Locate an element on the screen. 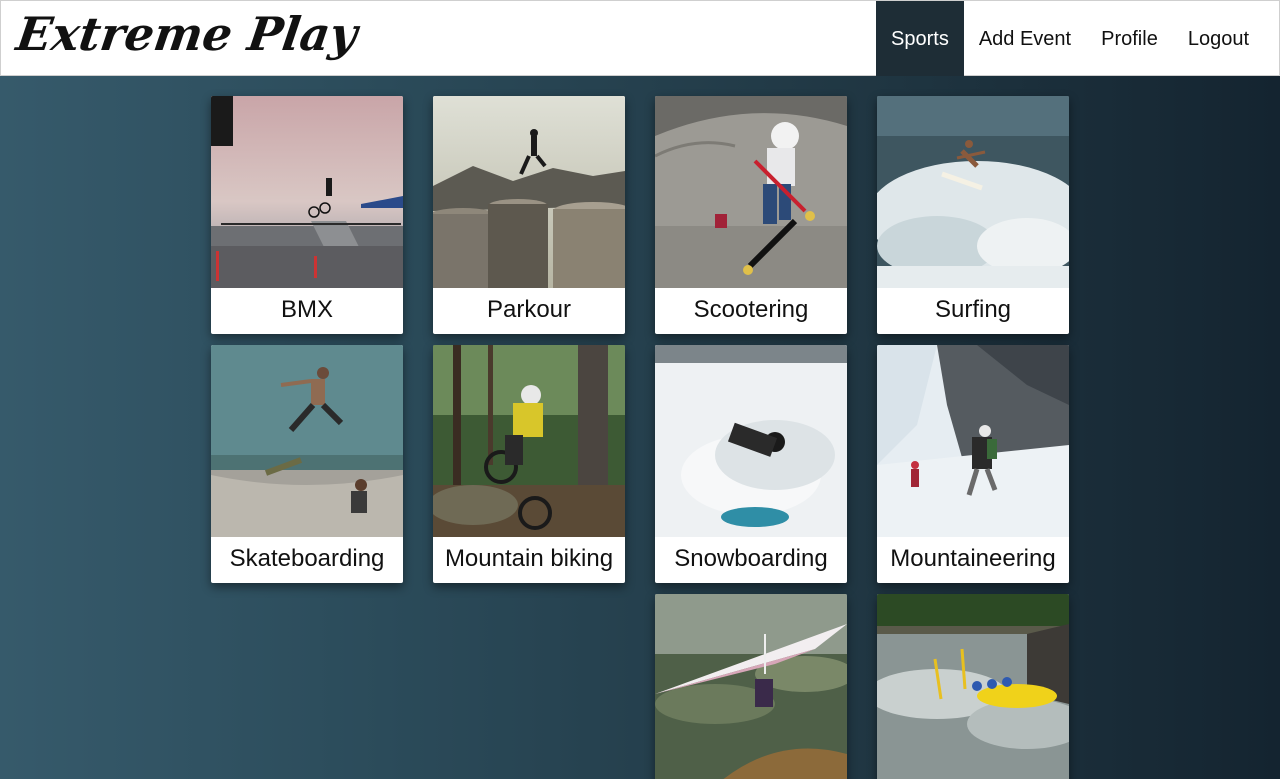  parkour-photo is located at coordinates (529, 192).